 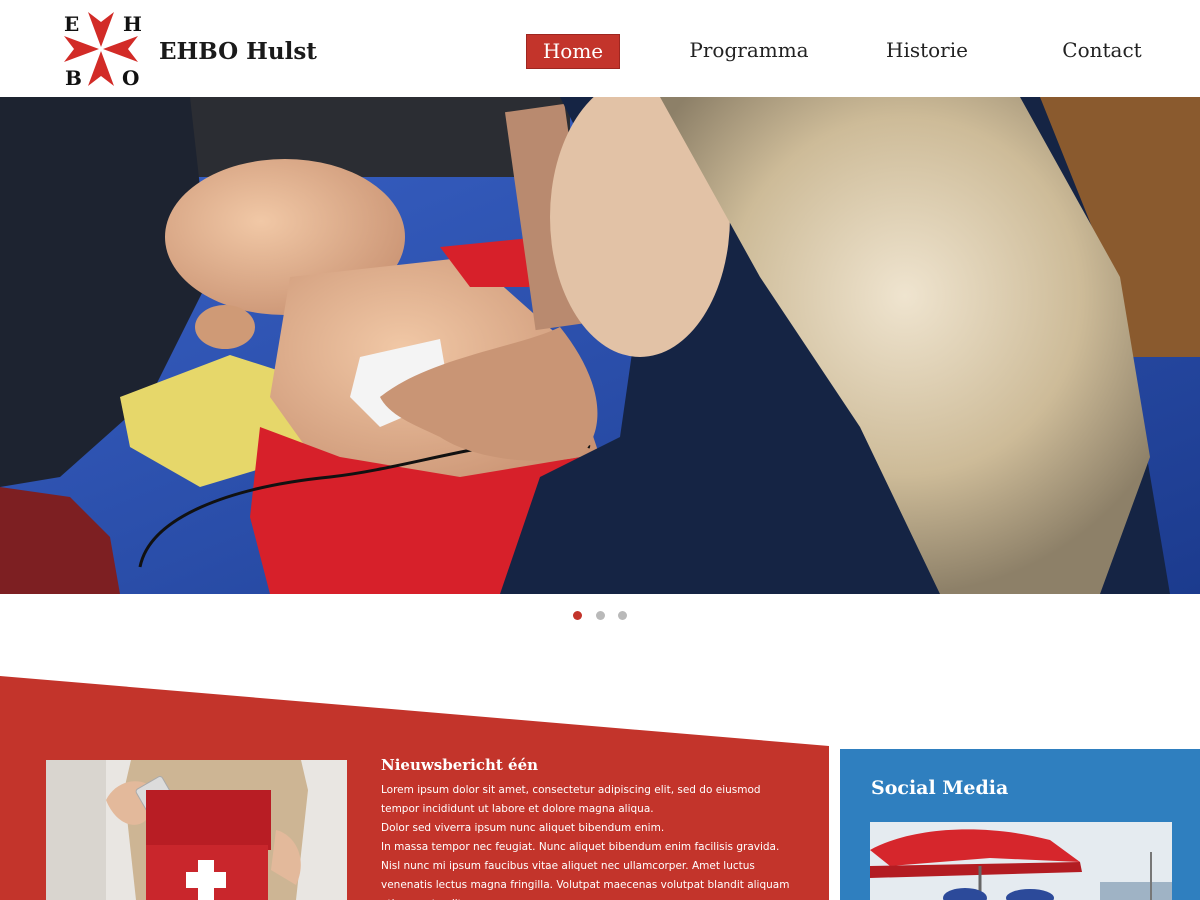 What do you see at coordinates (573, 51) in the screenshot?
I see `nav-home: Home` at bounding box center [573, 51].